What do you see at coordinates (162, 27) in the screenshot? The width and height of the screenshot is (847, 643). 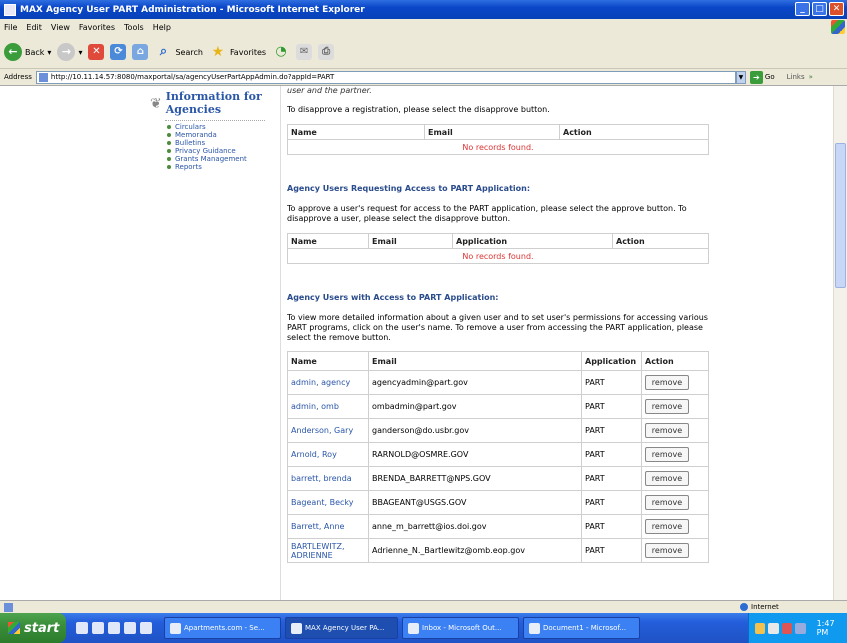 I see `menu-help: Help` at bounding box center [162, 27].